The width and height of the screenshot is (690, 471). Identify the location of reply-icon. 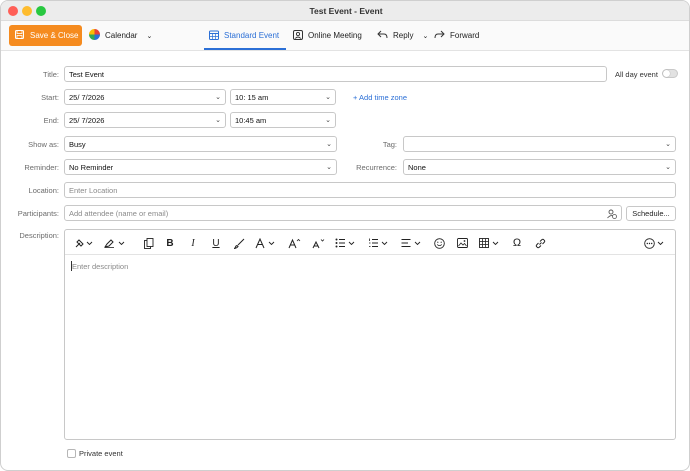
(382, 35).